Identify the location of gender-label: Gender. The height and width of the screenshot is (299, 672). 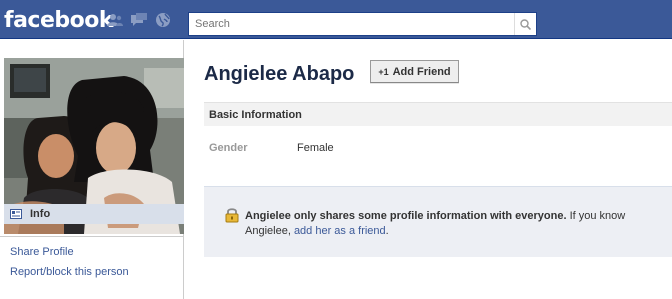
(228, 148).